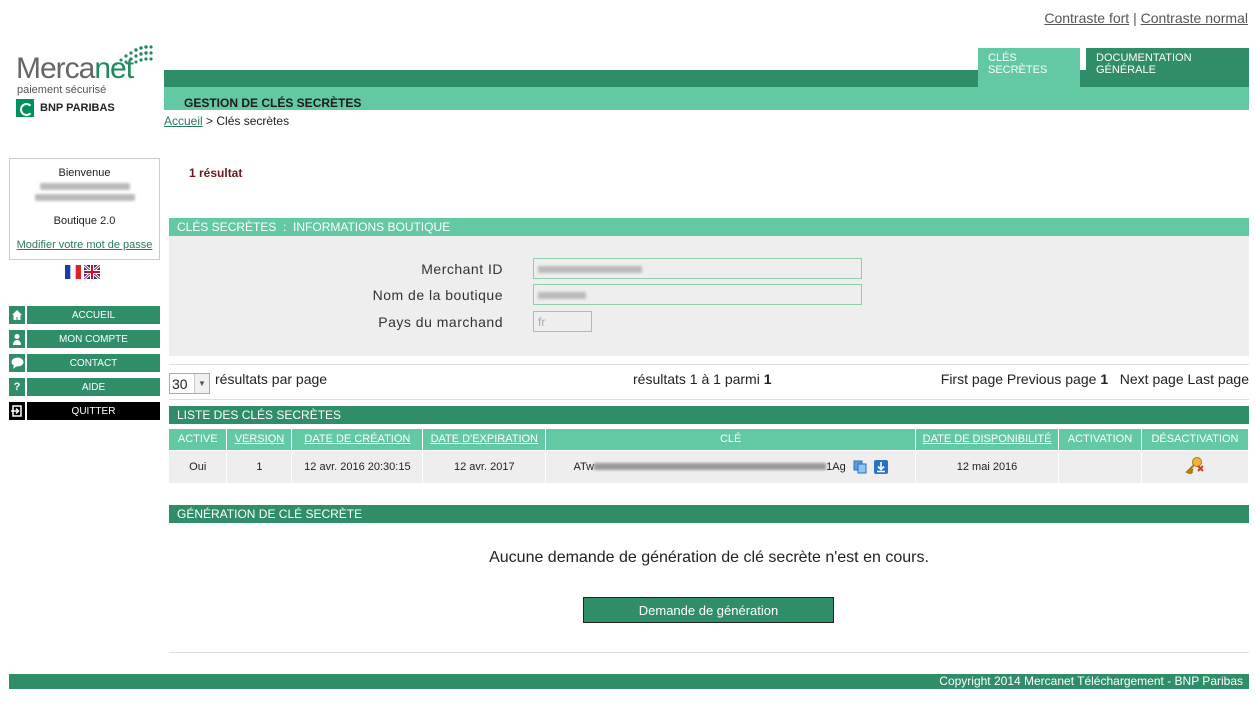  What do you see at coordinates (987, 439) in the screenshot?
I see `col-available: DATE DE DISPONIBILITÉ` at bounding box center [987, 439].